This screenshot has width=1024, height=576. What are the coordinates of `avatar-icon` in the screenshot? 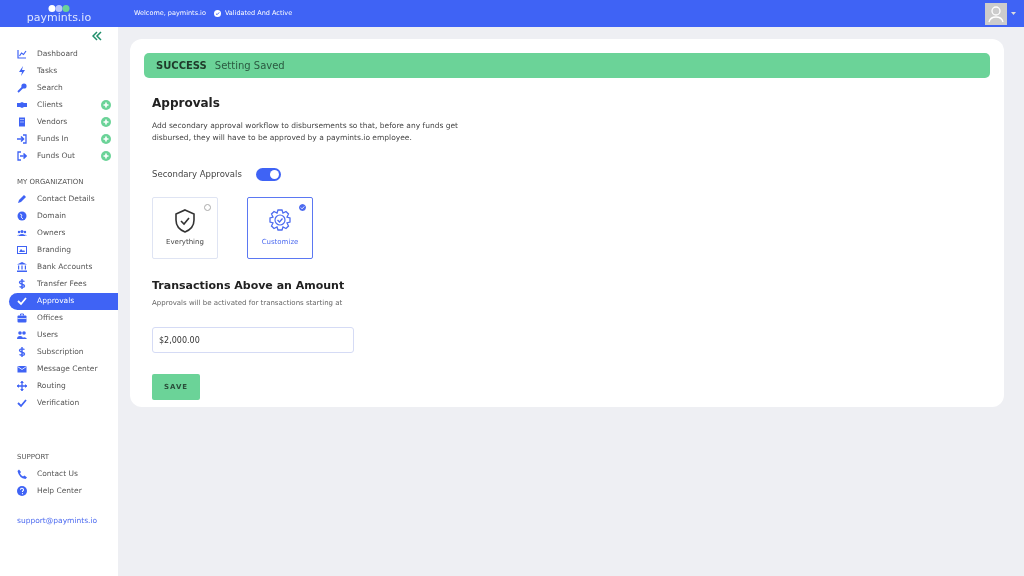 It's located at (996, 13).